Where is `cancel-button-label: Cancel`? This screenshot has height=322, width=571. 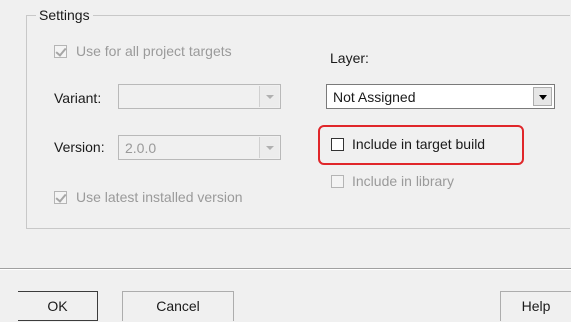 cancel-button-label: Cancel is located at coordinates (178, 306).